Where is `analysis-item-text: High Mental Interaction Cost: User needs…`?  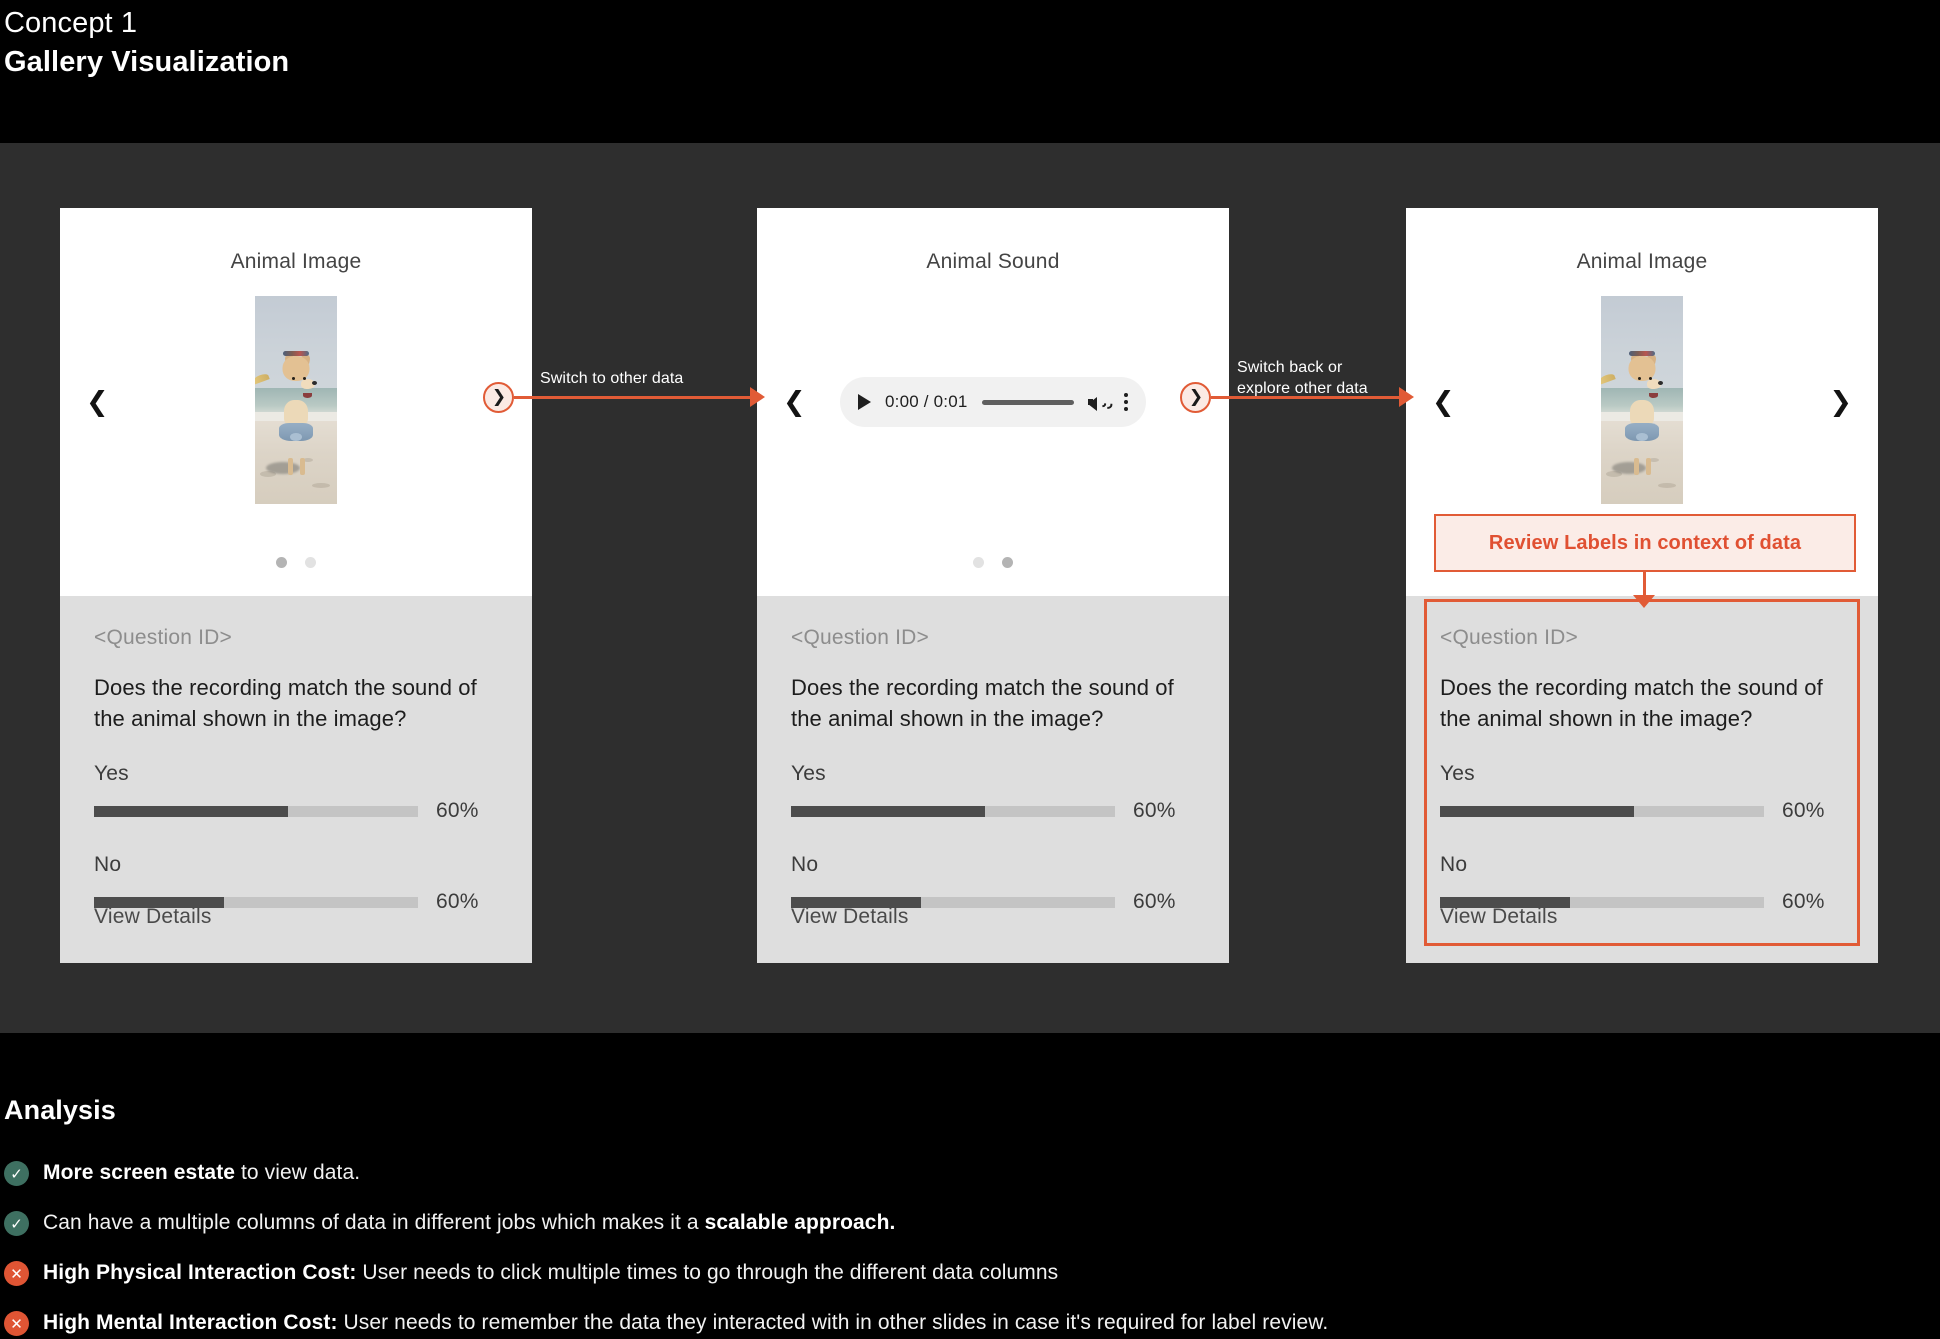 analysis-item-text: High Mental Interaction Cost: User needs… is located at coordinates (685, 1322).